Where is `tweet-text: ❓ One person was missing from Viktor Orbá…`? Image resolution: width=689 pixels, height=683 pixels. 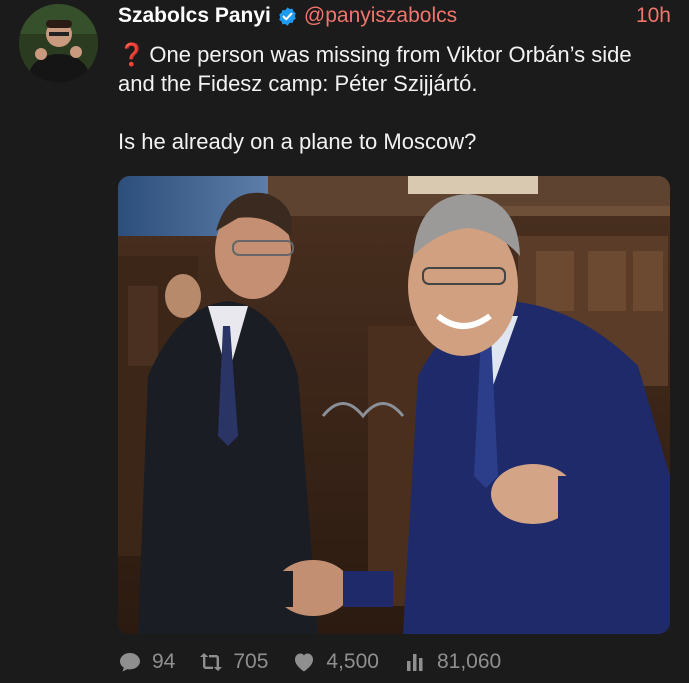
tweet-text: ❓ One person was missing from Viktor Orbá… is located at coordinates (395, 98).